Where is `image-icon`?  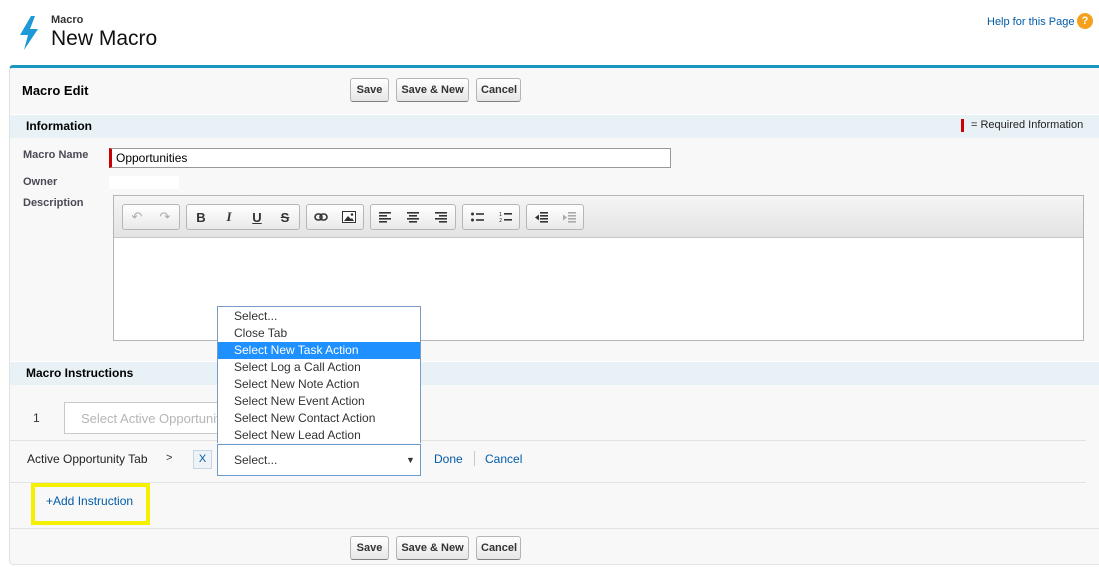
image-icon is located at coordinates (349, 217).